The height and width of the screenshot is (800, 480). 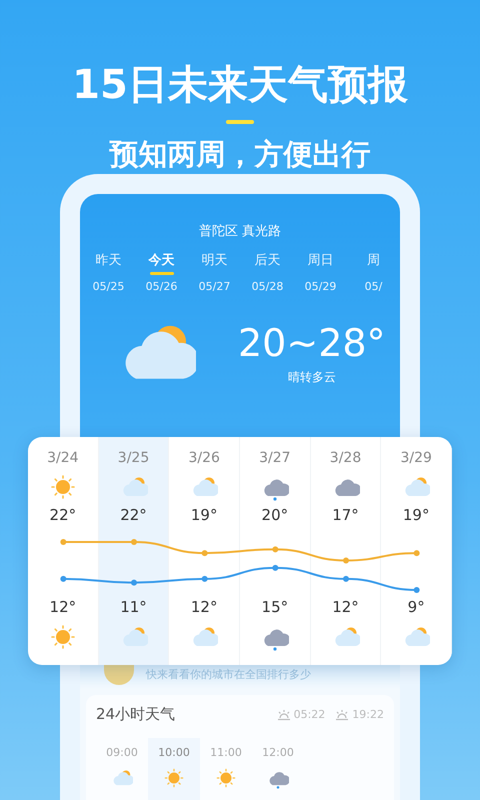 What do you see at coordinates (134, 551) in the screenshot?
I see `day-column: 3/25 22° 11°` at bounding box center [134, 551].